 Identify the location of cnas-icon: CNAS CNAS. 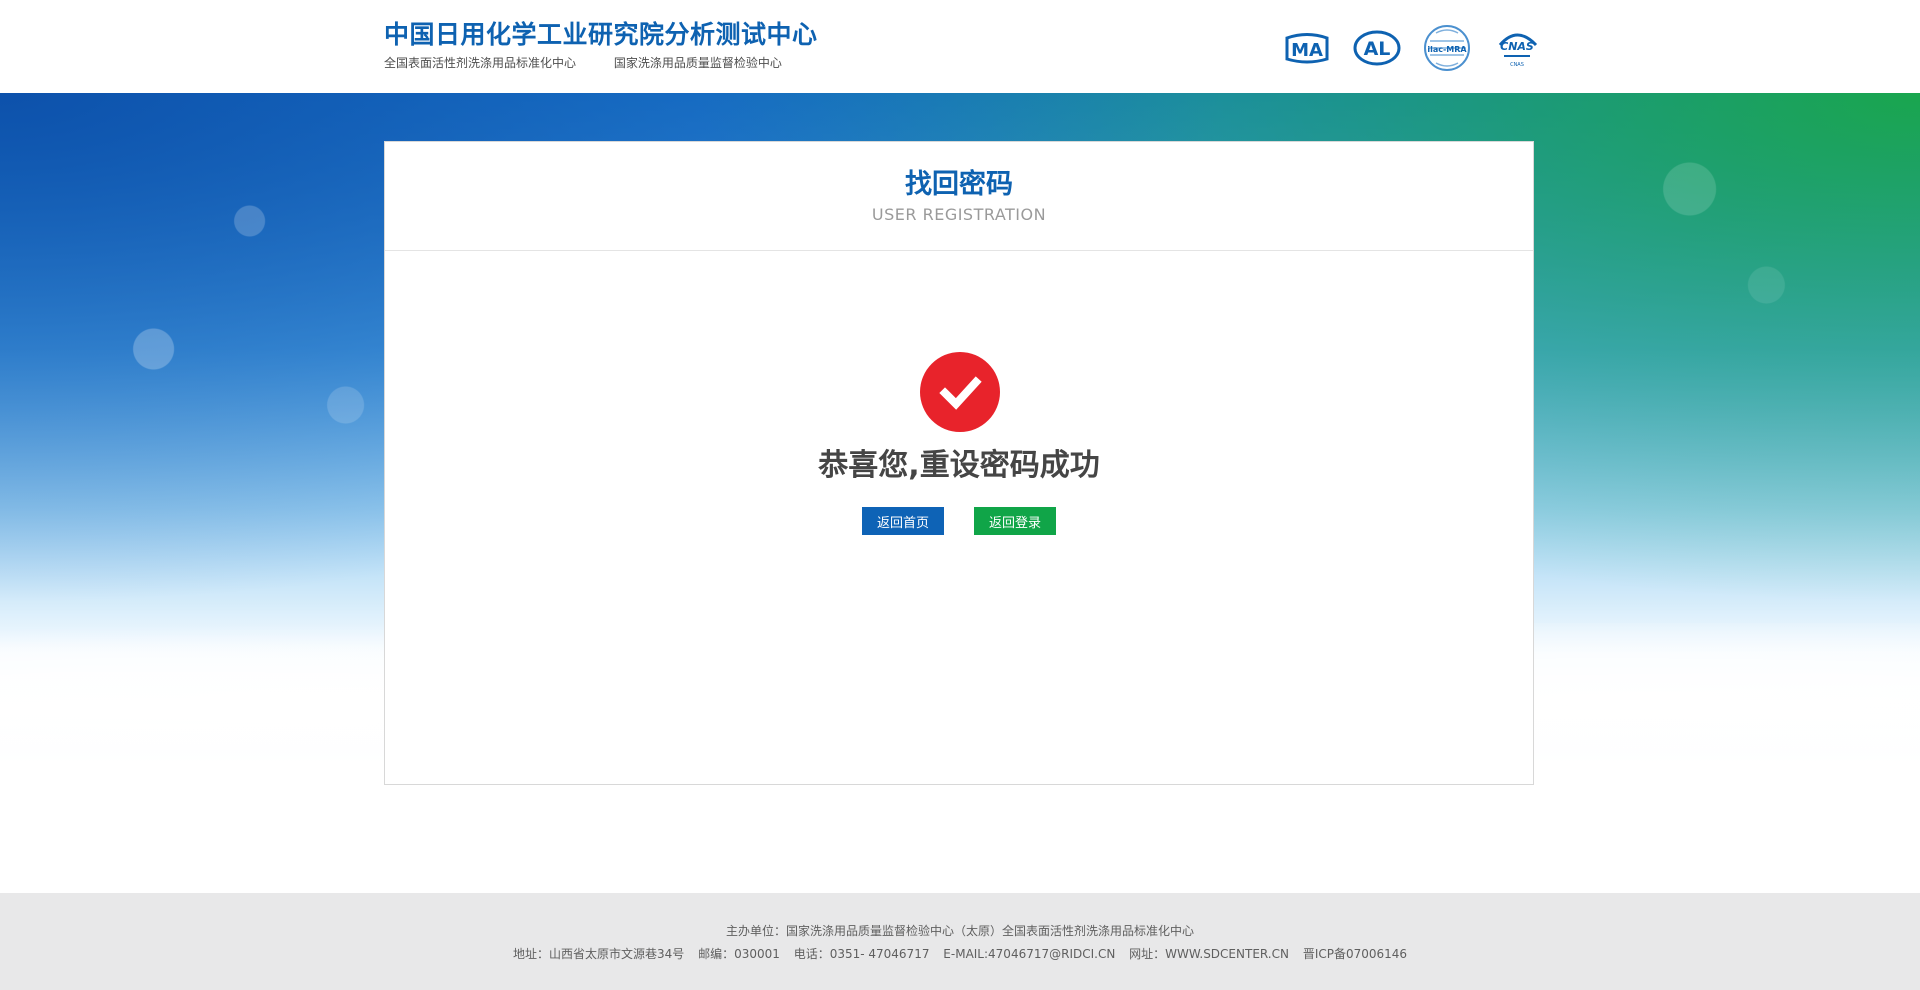
(1517, 48).